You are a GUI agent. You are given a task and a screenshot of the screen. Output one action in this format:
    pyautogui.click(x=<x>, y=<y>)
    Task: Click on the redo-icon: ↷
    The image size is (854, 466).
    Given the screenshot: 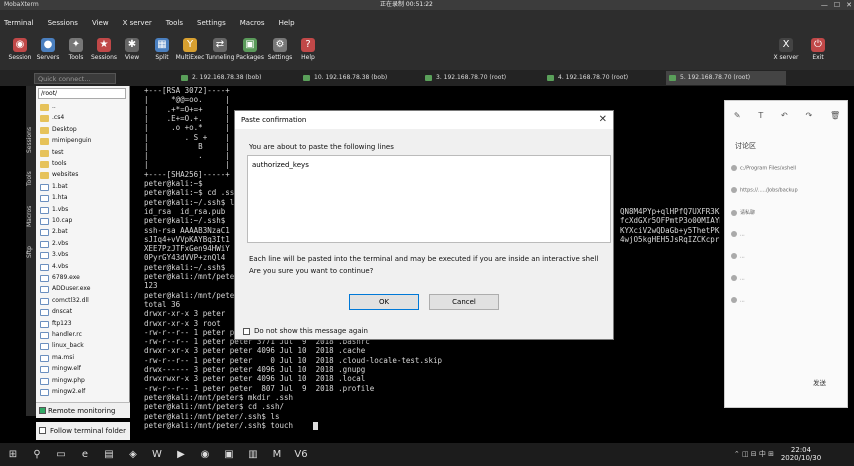 What is the action you would take?
    pyautogui.click(x=808, y=119)
    